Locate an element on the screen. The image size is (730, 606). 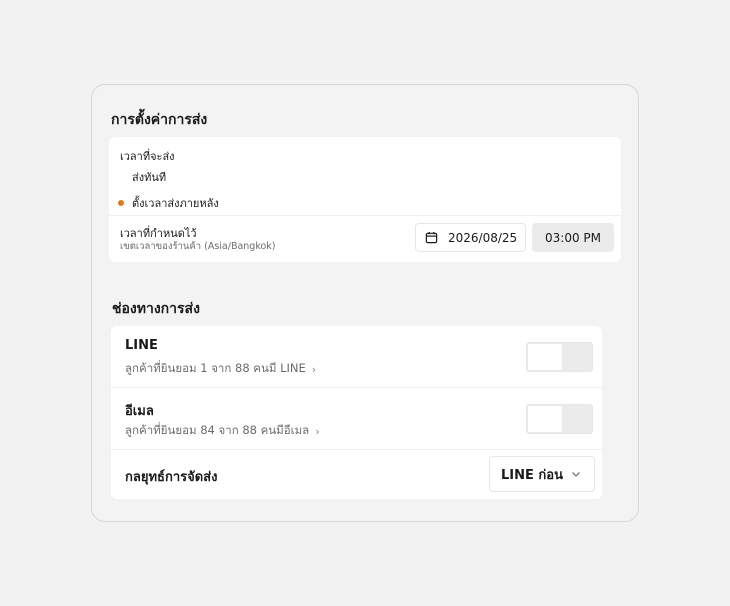
chevron-down-icon is located at coordinates (576, 474).